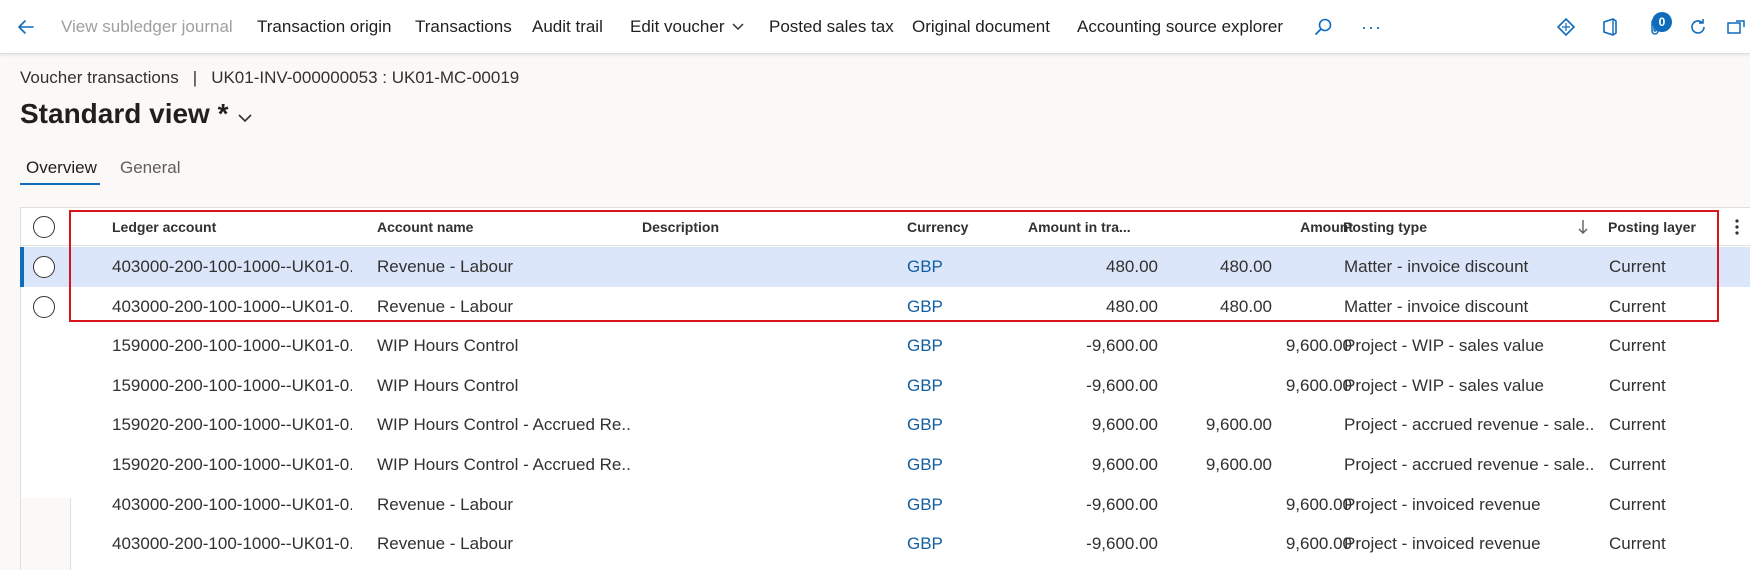 This screenshot has height=570, width=1750. Describe the element at coordinates (1583, 229) in the screenshot. I see `sort-descending-icon` at that location.